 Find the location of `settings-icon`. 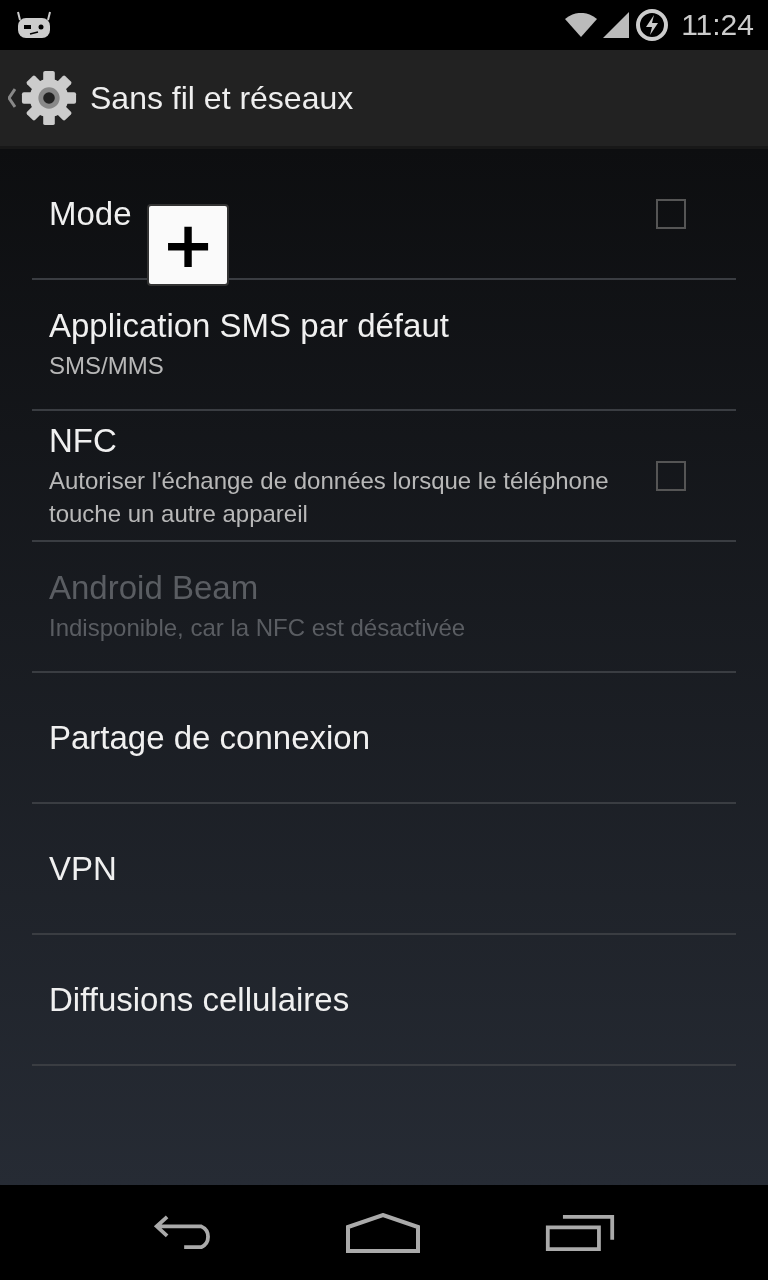

settings-icon is located at coordinates (49, 98).